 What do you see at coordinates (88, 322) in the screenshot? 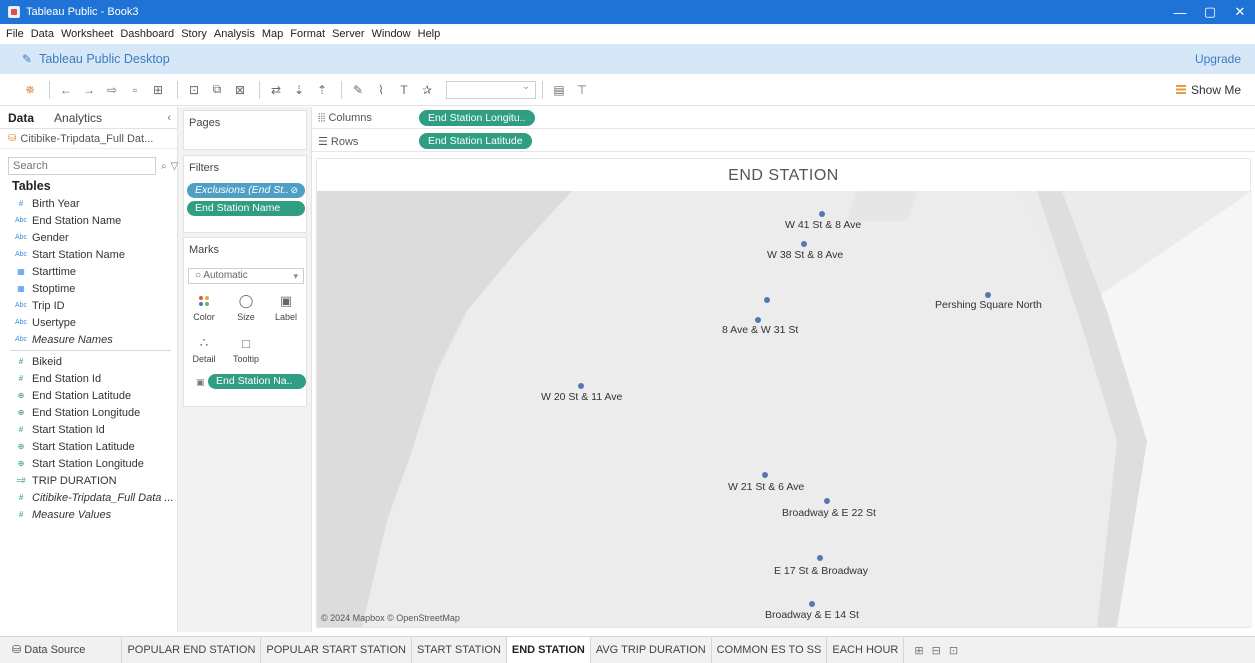
I see `field-item: Abc Usertype` at bounding box center [88, 322].